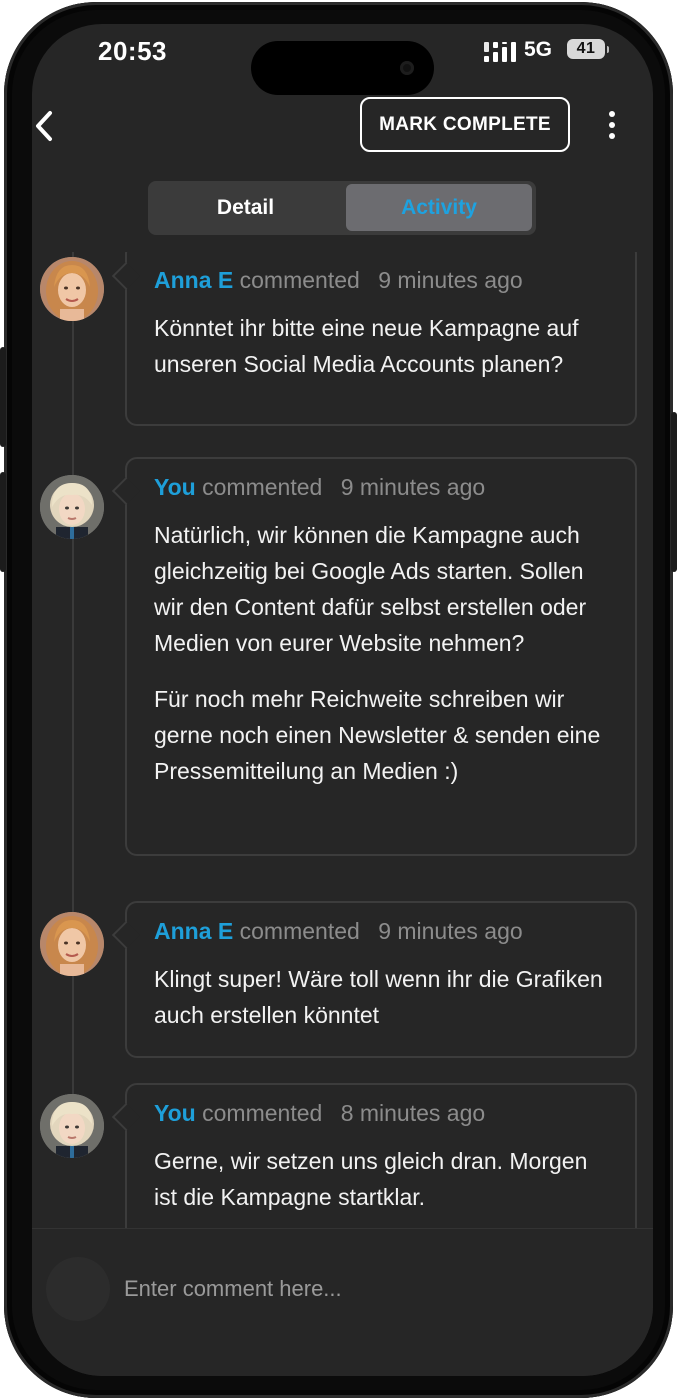  Describe the element at coordinates (245, 207) in the screenshot. I see `tab-detail: Detail` at that location.